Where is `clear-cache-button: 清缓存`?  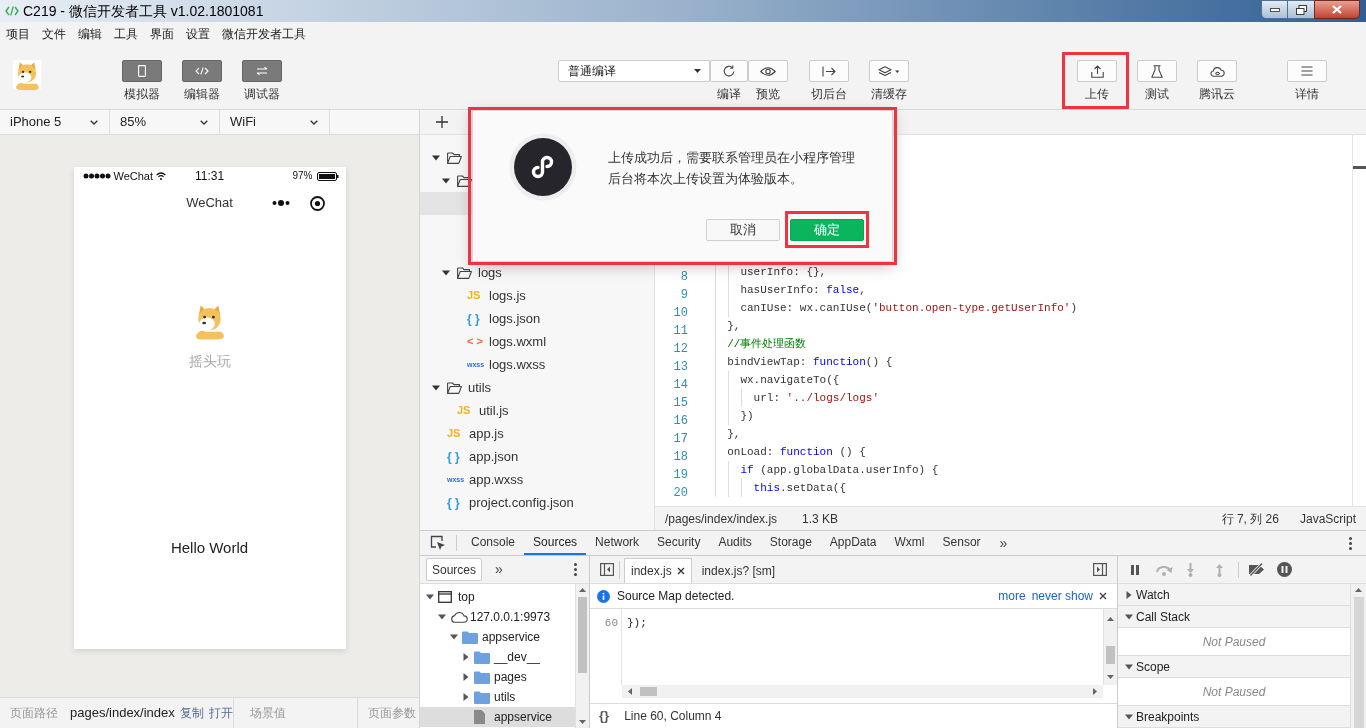
clear-cache-button: 清缓存 is located at coordinates (889, 73).